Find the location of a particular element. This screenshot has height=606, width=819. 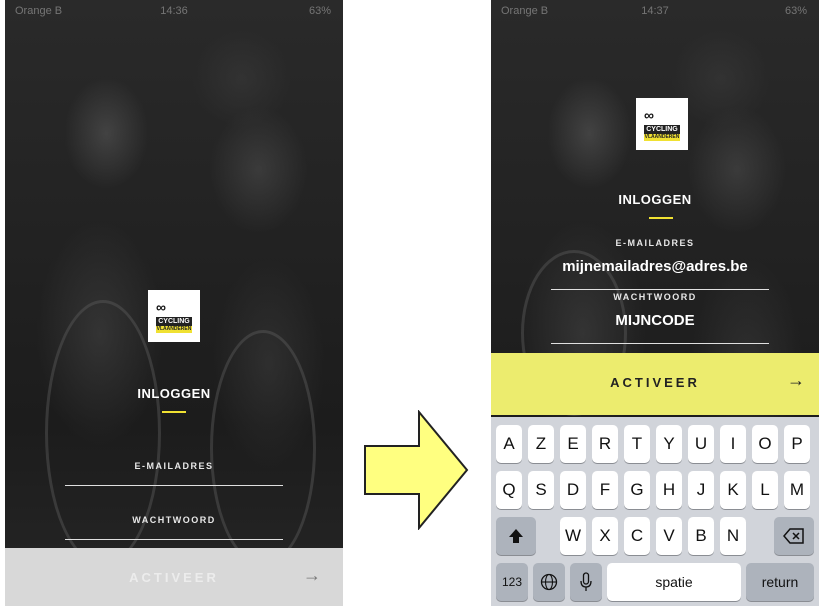

key: V is located at coordinates (669, 536).